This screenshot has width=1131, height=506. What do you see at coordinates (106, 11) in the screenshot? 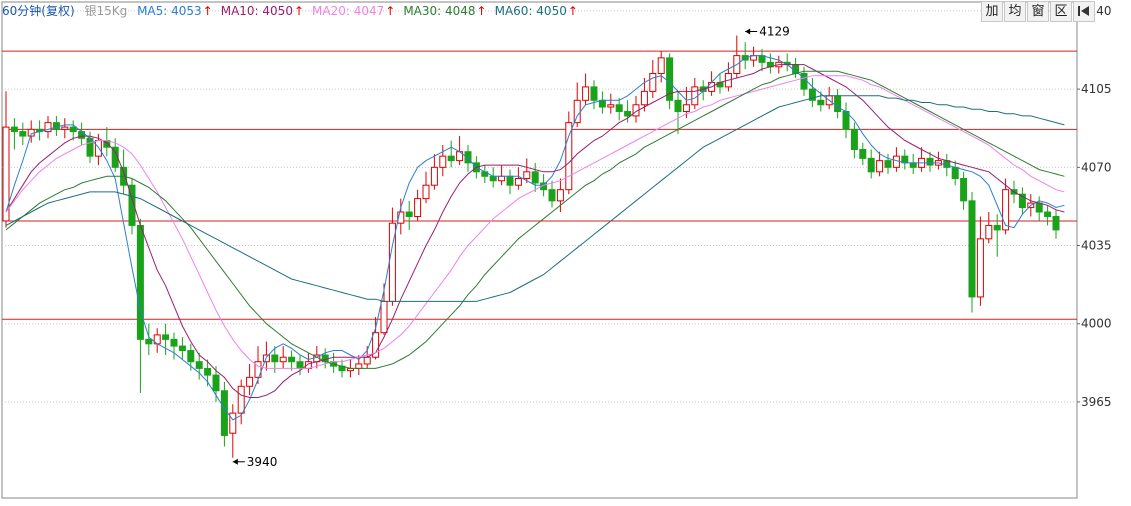
I see `legend-instrument: 银15Kg` at bounding box center [106, 11].